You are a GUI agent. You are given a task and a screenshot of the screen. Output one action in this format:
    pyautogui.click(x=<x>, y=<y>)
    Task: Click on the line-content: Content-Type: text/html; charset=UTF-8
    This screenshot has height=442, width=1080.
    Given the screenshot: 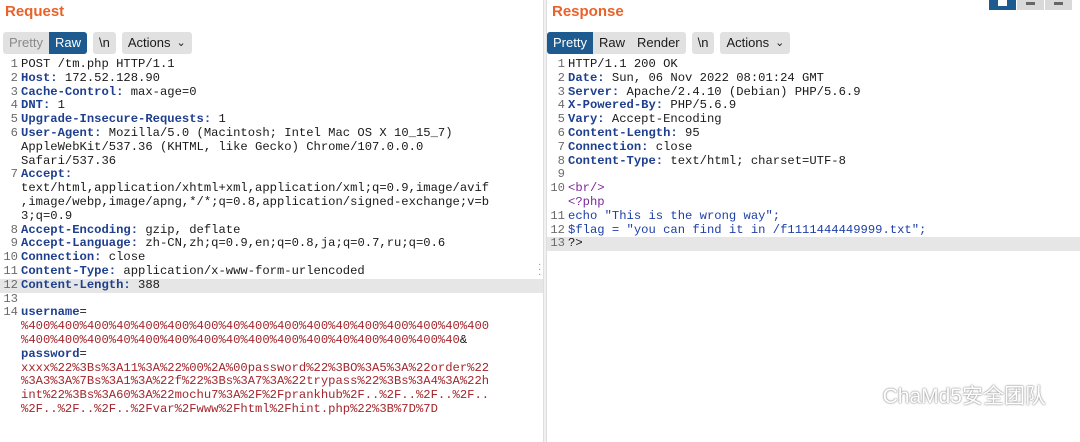 What is the action you would take?
    pyautogui.click(x=707, y=161)
    